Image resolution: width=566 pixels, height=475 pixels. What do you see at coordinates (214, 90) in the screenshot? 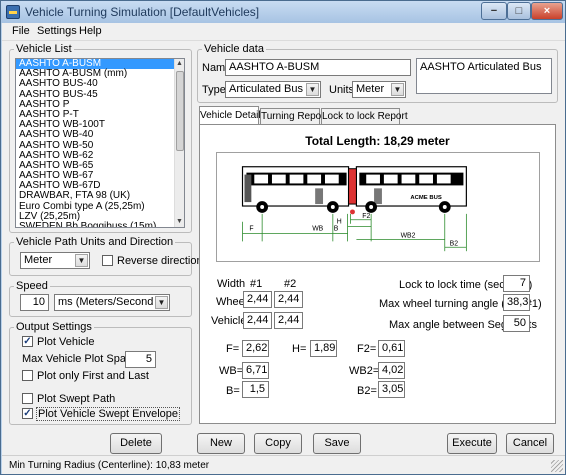
I see `type-label: Type` at bounding box center [214, 90].